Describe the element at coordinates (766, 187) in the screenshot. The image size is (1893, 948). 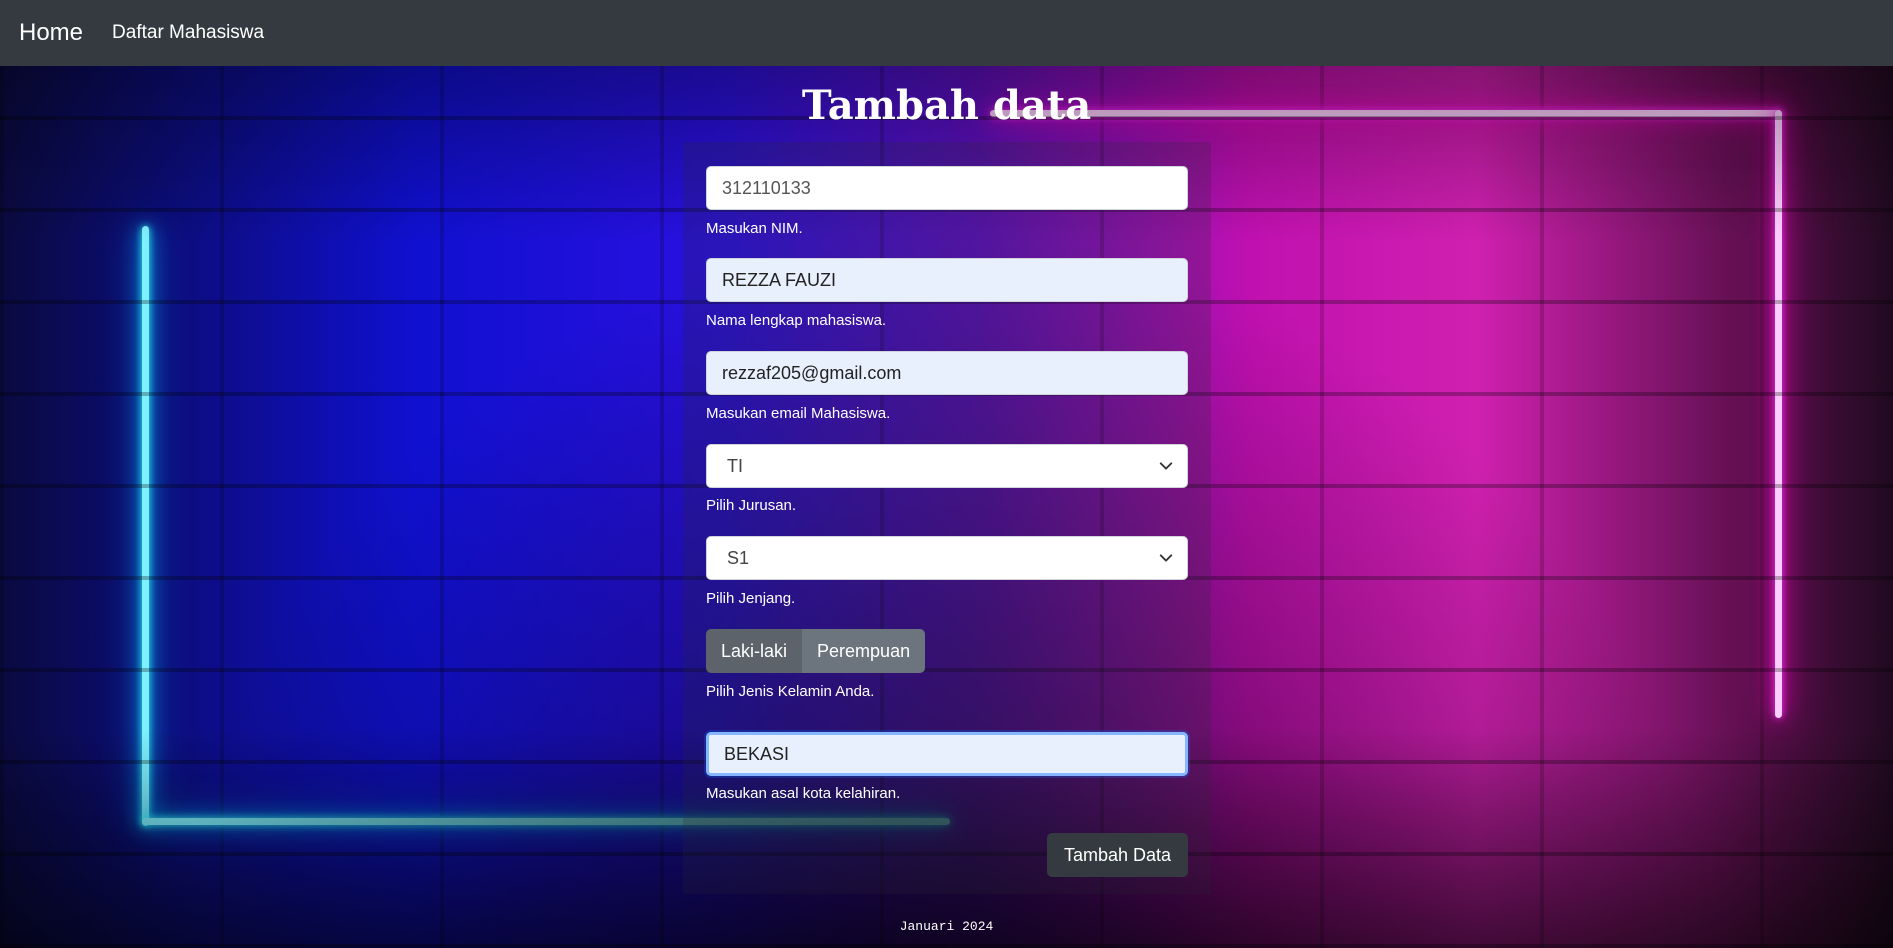
I see `nim-value: 312110133` at that location.